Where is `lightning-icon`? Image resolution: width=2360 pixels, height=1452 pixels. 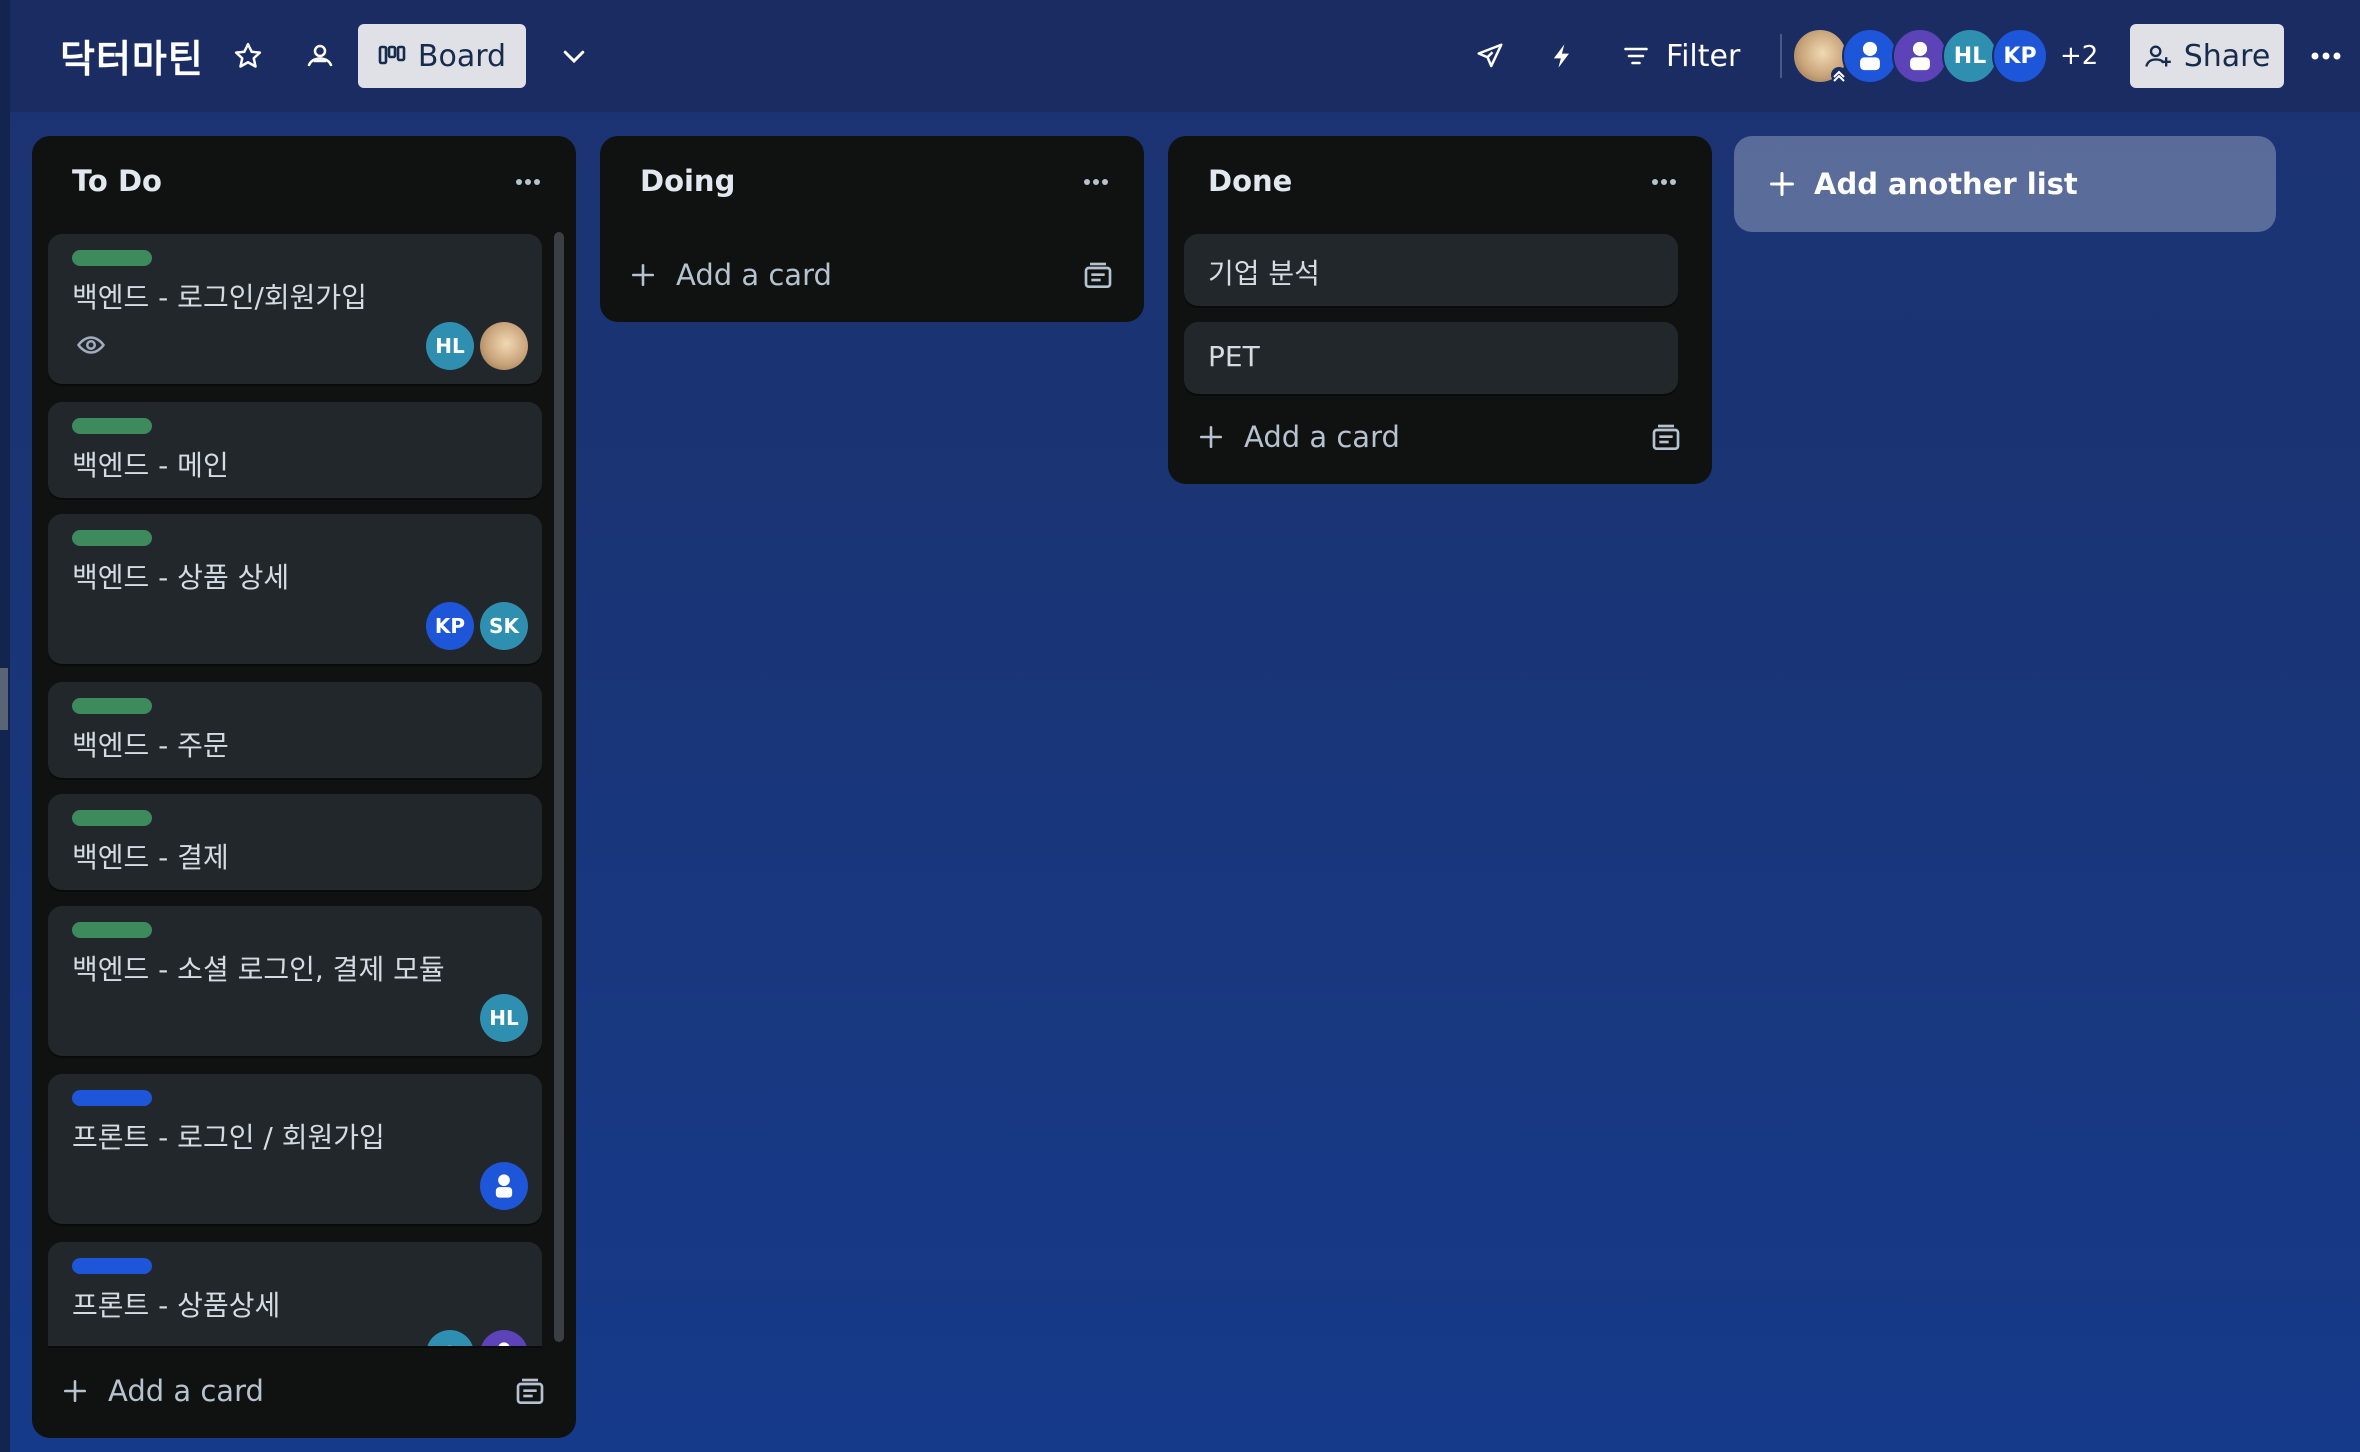 lightning-icon is located at coordinates (1561, 56).